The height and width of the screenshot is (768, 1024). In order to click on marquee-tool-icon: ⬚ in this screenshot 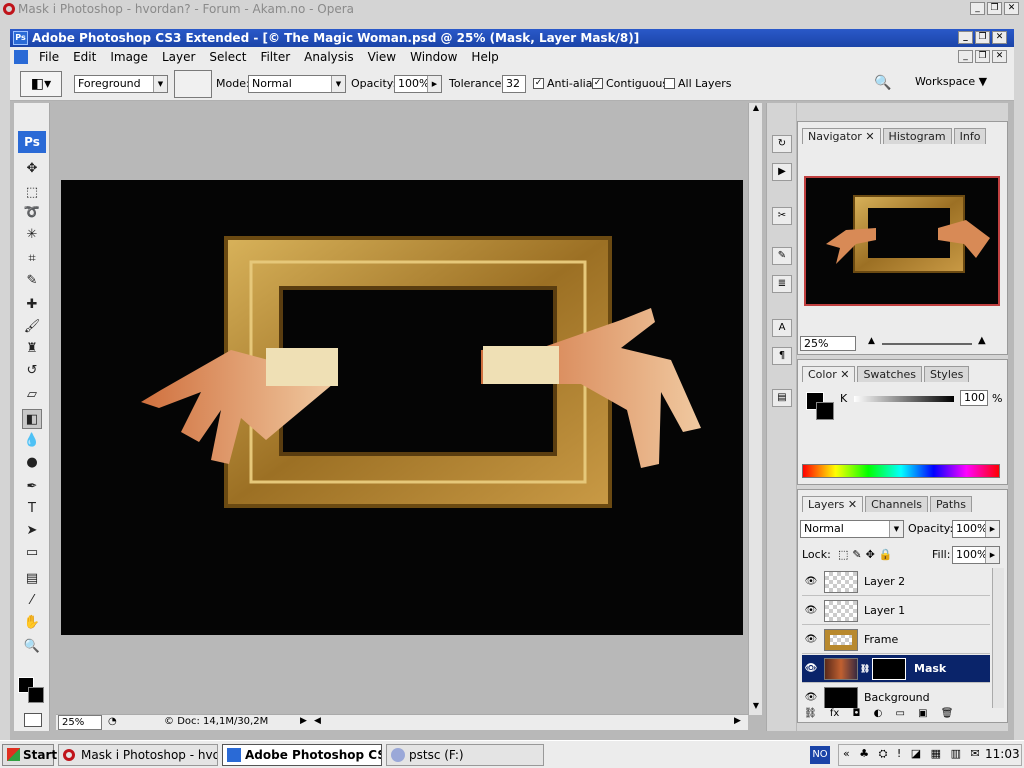, I will do `click(32, 193)`.